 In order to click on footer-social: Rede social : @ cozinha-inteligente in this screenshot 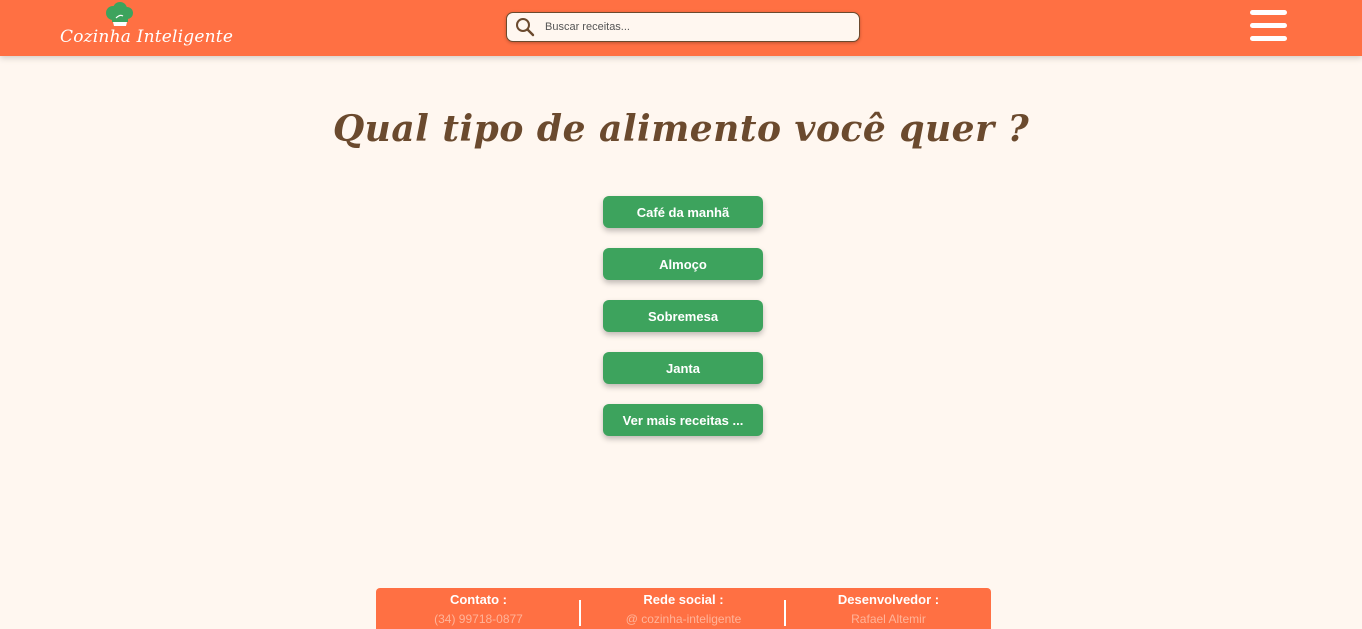, I will do `click(683, 608)`.